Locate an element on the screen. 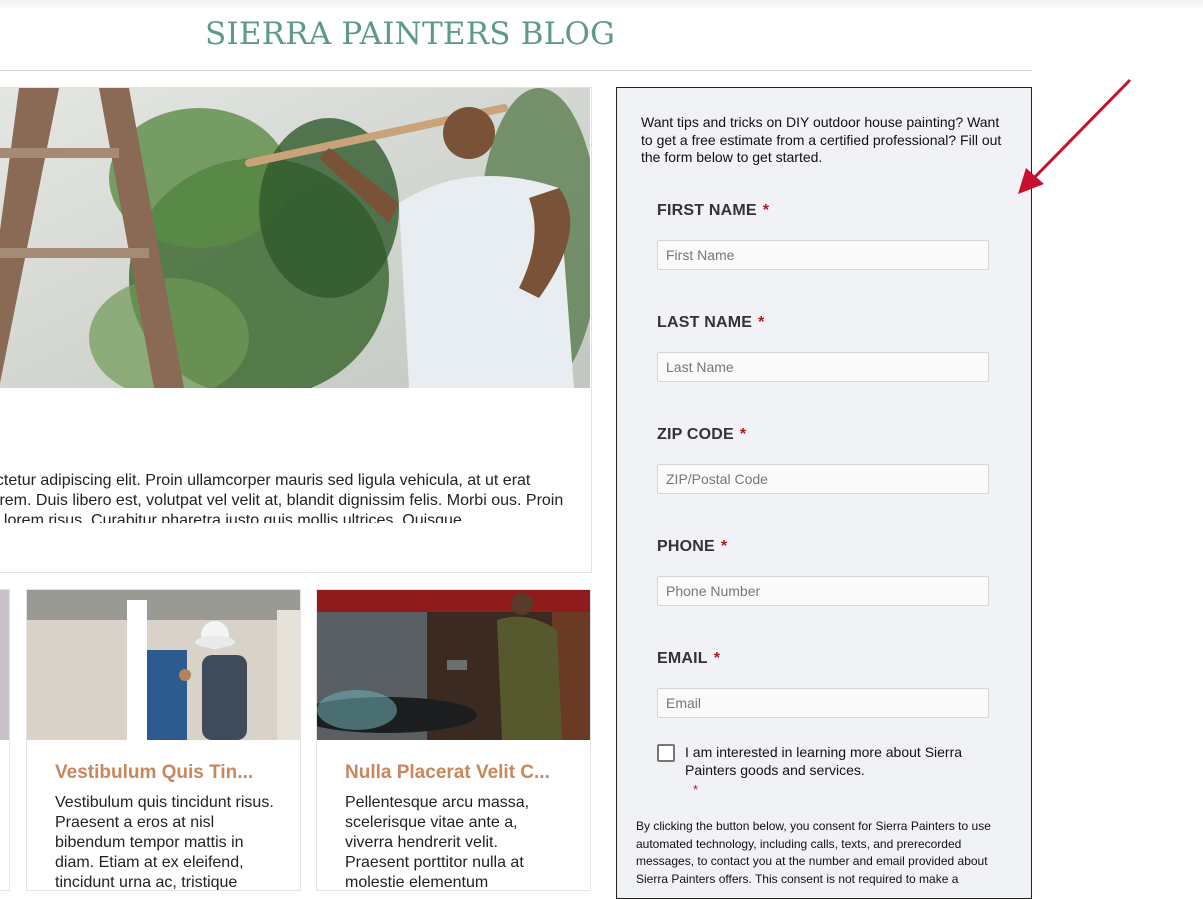 This screenshot has height=899, width=1203. site-title: SIERRA PAINTERS BLOG is located at coordinates (410, 34).